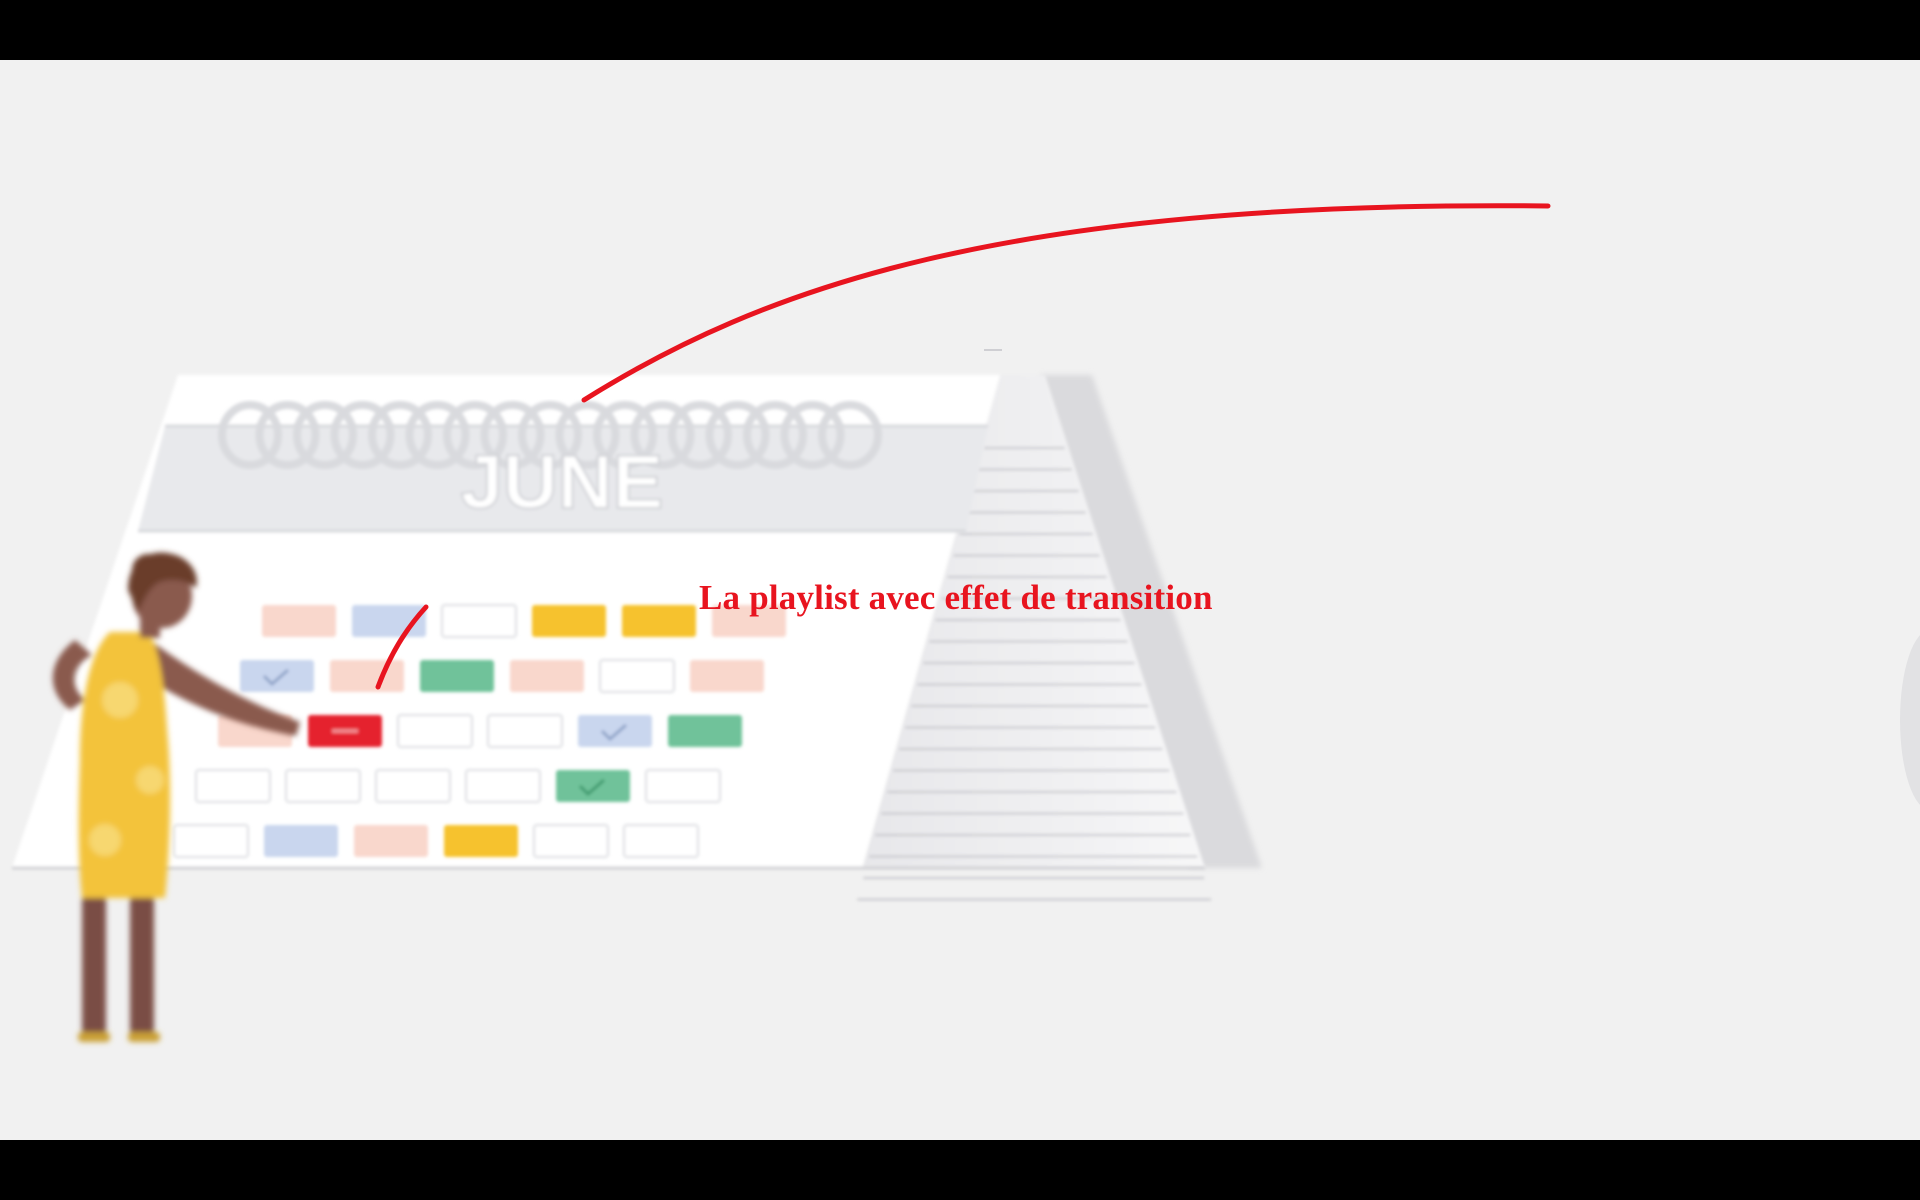 The height and width of the screenshot is (1200, 1920). Describe the element at coordinates (562, 482) in the screenshot. I see `calendar-month-title: JUNE` at that location.